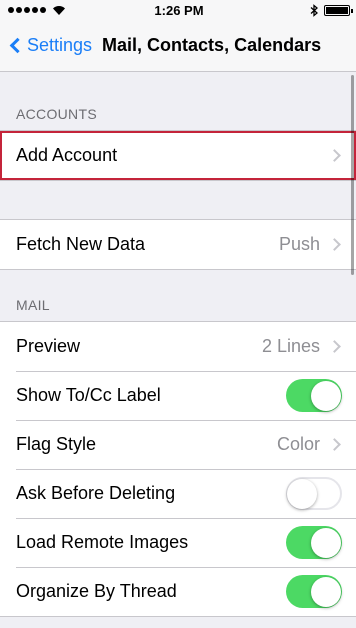 The height and width of the screenshot is (628, 356). I want to click on load-remote-images-row: Load Remote Images, so click(178, 542).